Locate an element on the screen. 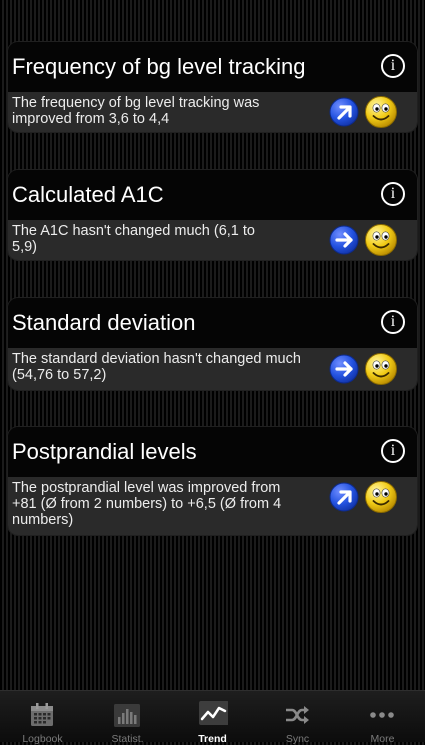 The height and width of the screenshot is (745, 425). card-header: Calculated A1C i is located at coordinates (212, 195).